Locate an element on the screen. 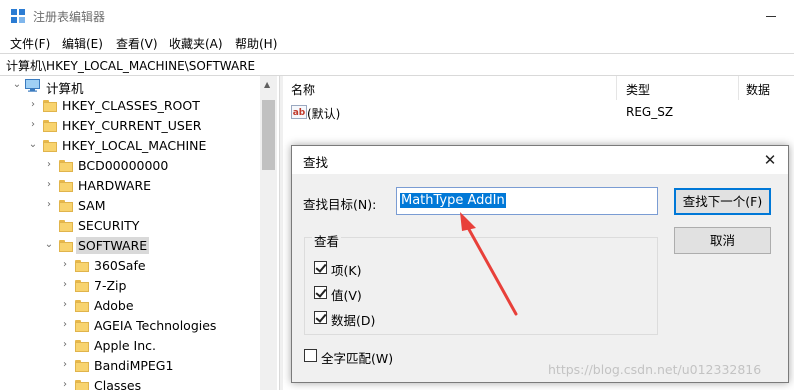 The width and height of the screenshot is (794, 390). column-header-label: 数据 is located at coordinates (758, 90).